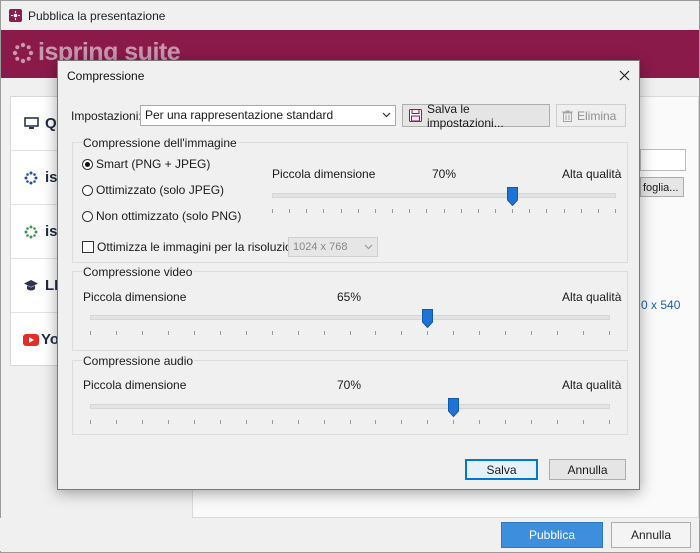  What do you see at coordinates (135, 385) in the screenshot?
I see `audio-min-label: Piccola dimensione` at bounding box center [135, 385].